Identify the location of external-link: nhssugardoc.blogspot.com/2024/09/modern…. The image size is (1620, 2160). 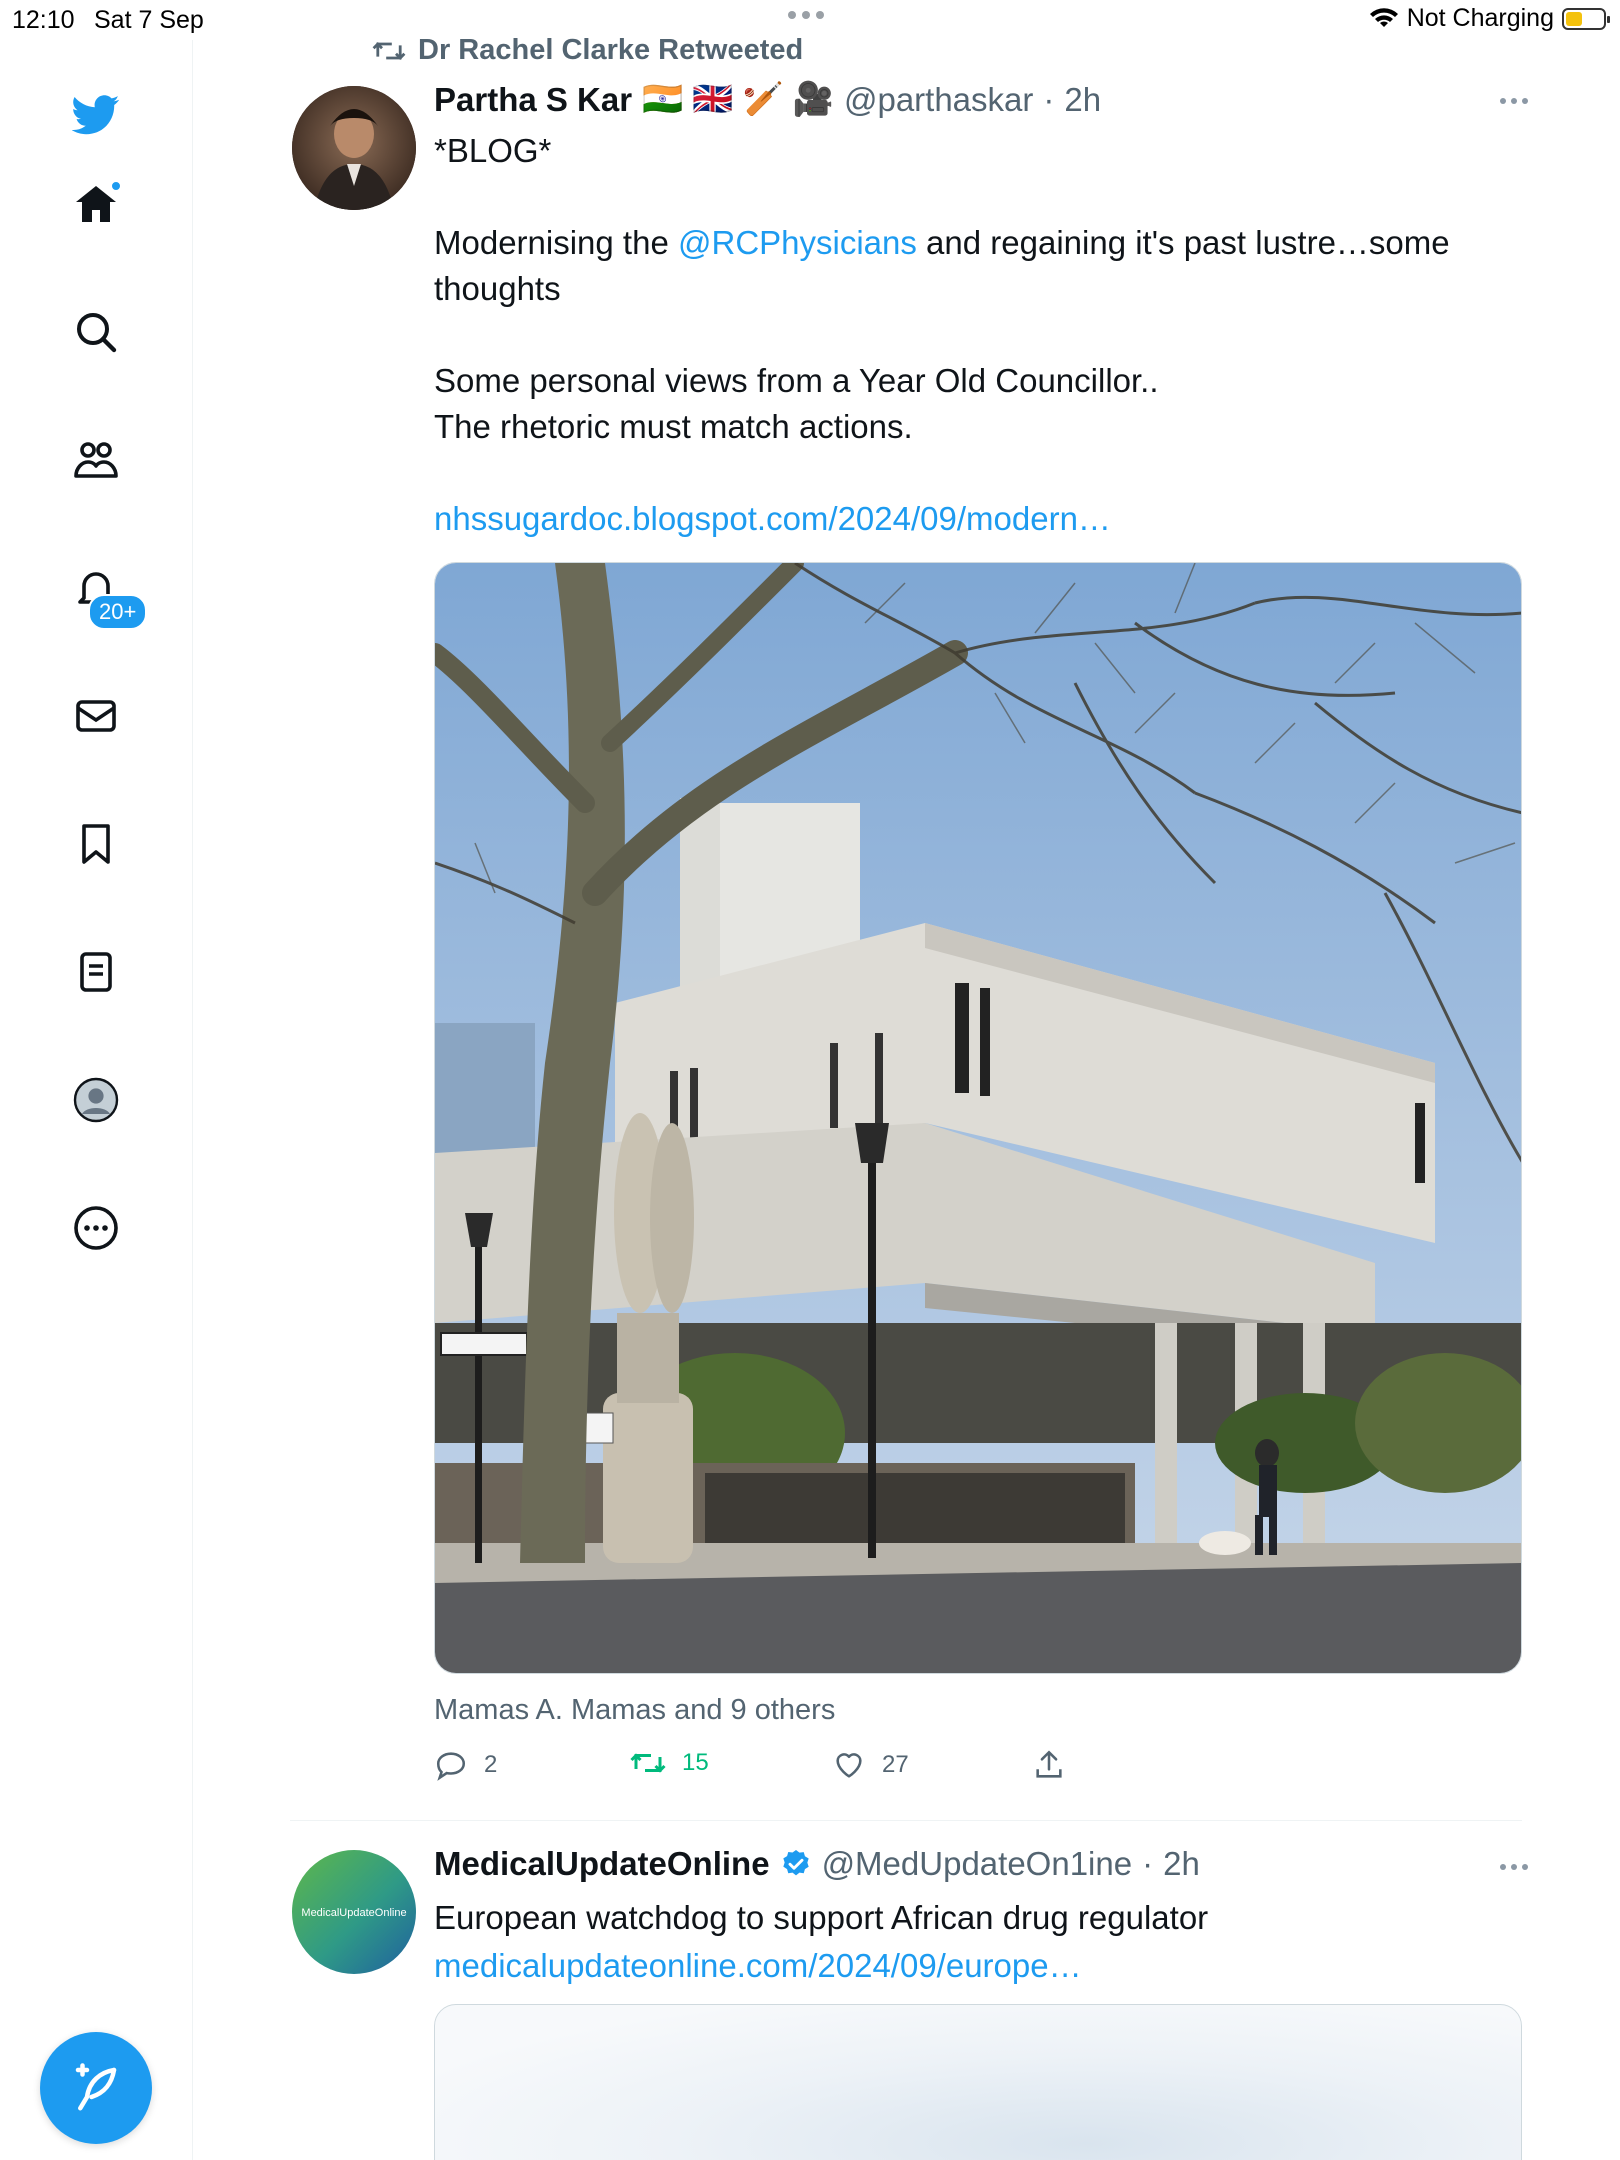
(954, 519).